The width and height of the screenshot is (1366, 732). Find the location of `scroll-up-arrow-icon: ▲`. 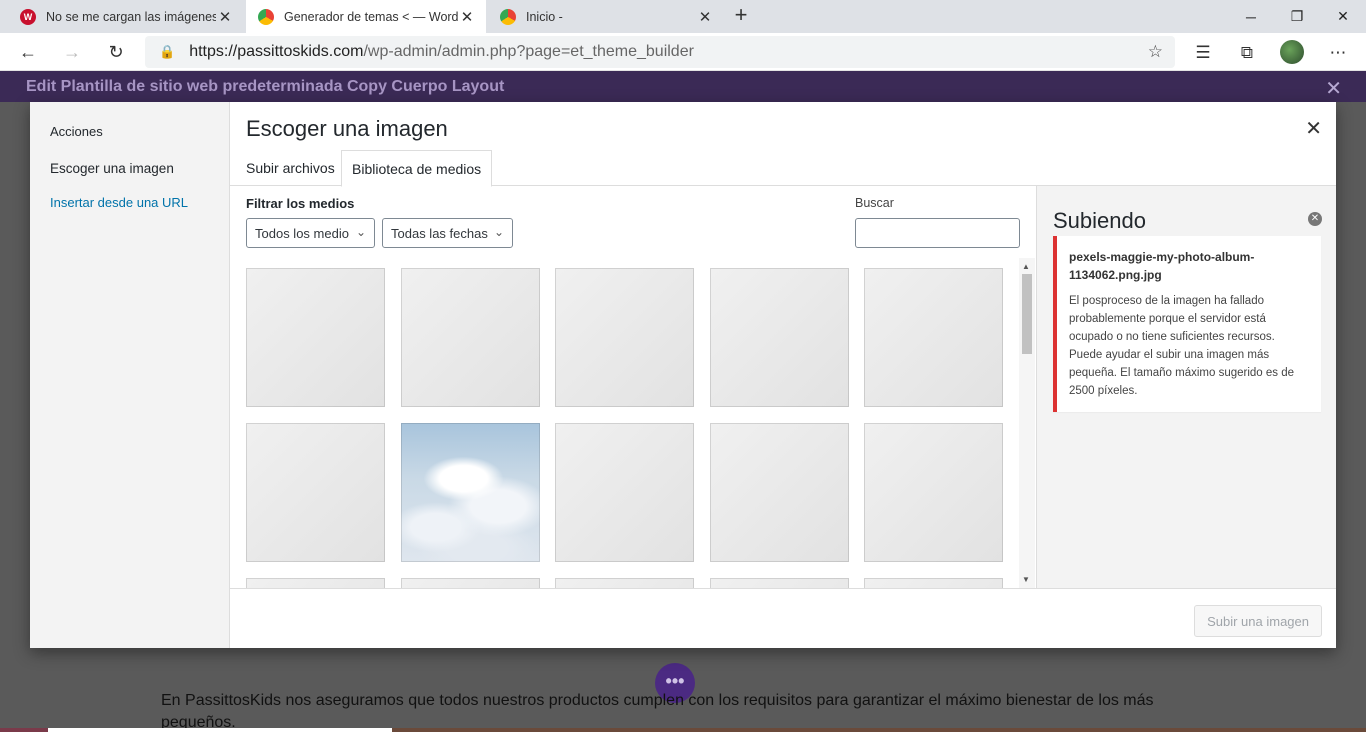

scroll-up-arrow-icon: ▲ is located at coordinates (1026, 266).